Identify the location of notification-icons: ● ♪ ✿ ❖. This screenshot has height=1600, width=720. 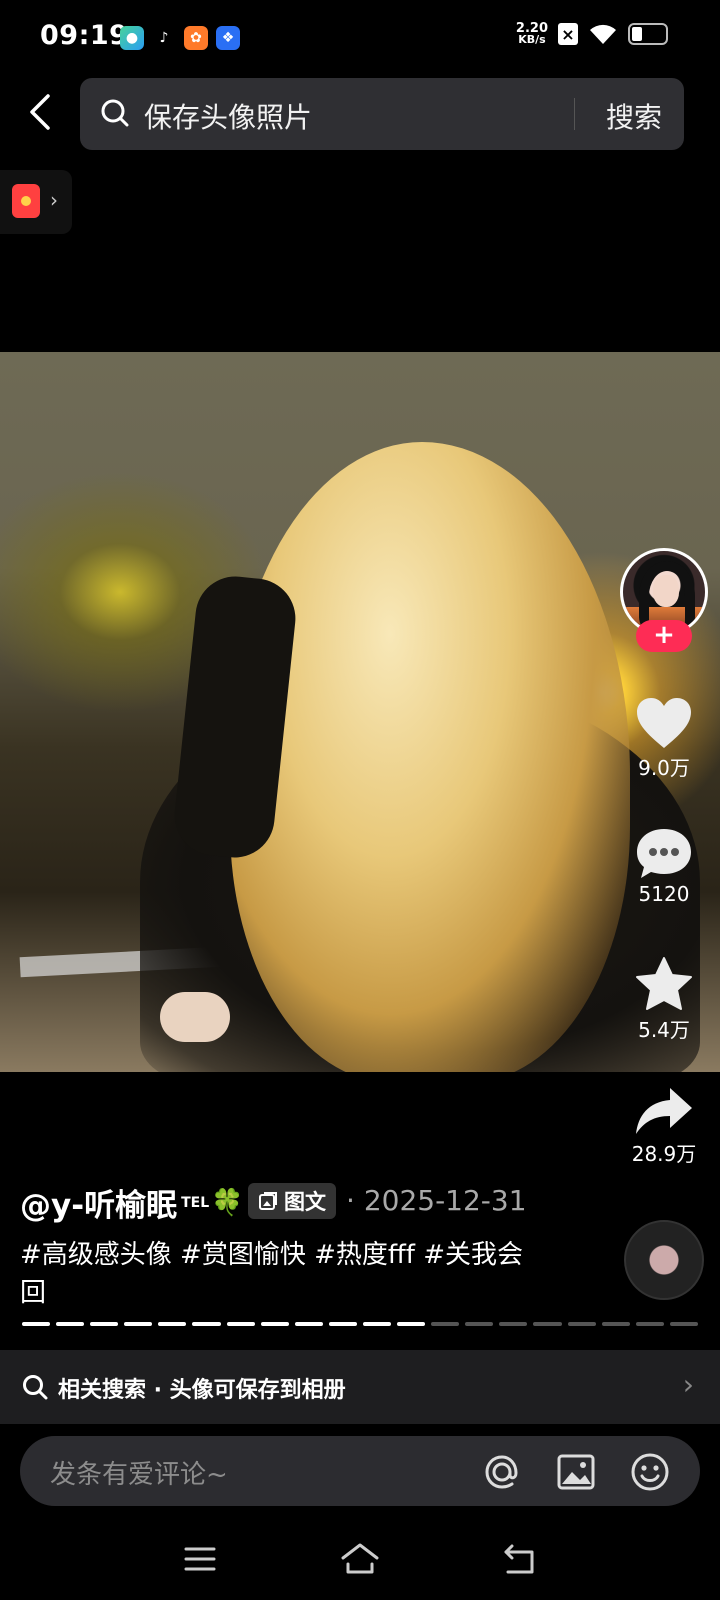
(180, 38).